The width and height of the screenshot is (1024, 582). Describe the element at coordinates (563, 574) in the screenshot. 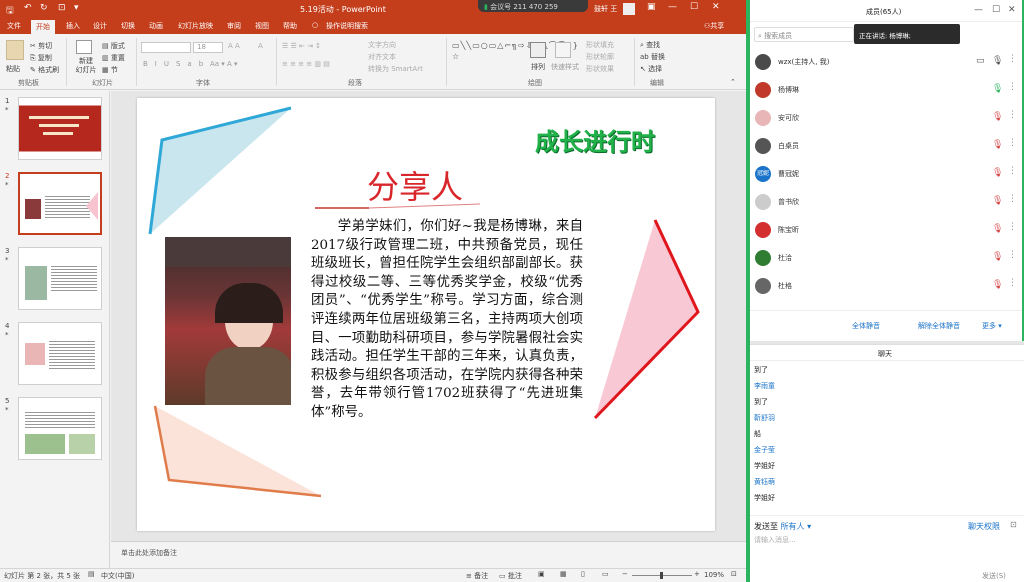

I see `slide-sorter-icon: ▦` at that location.